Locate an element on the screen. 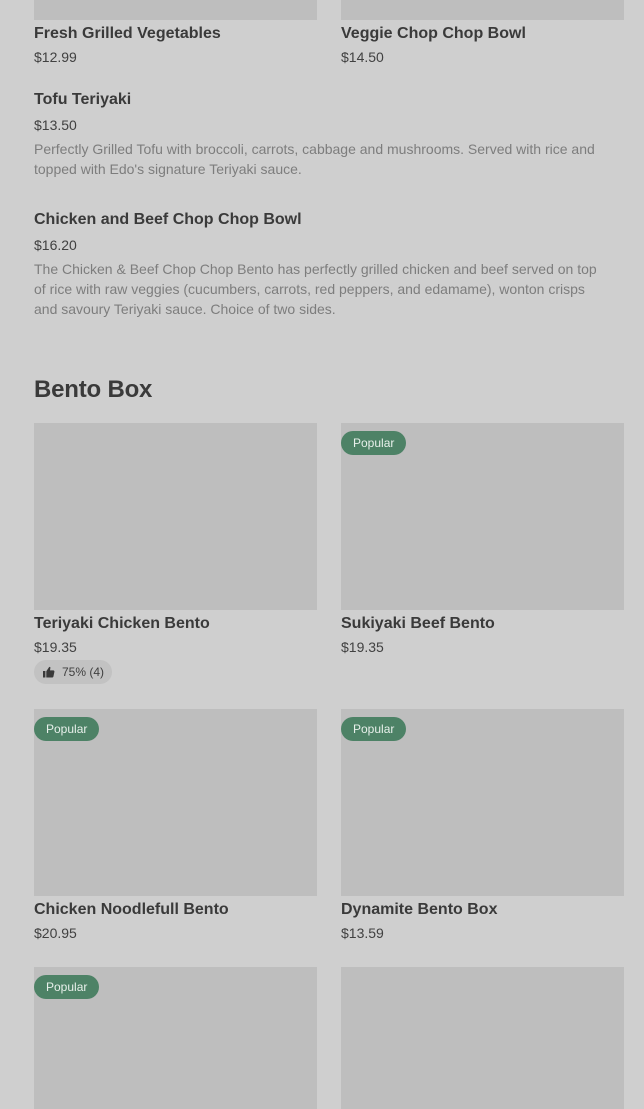 The height and width of the screenshot is (1109, 644). thumbs-up-icon is located at coordinates (49, 672).